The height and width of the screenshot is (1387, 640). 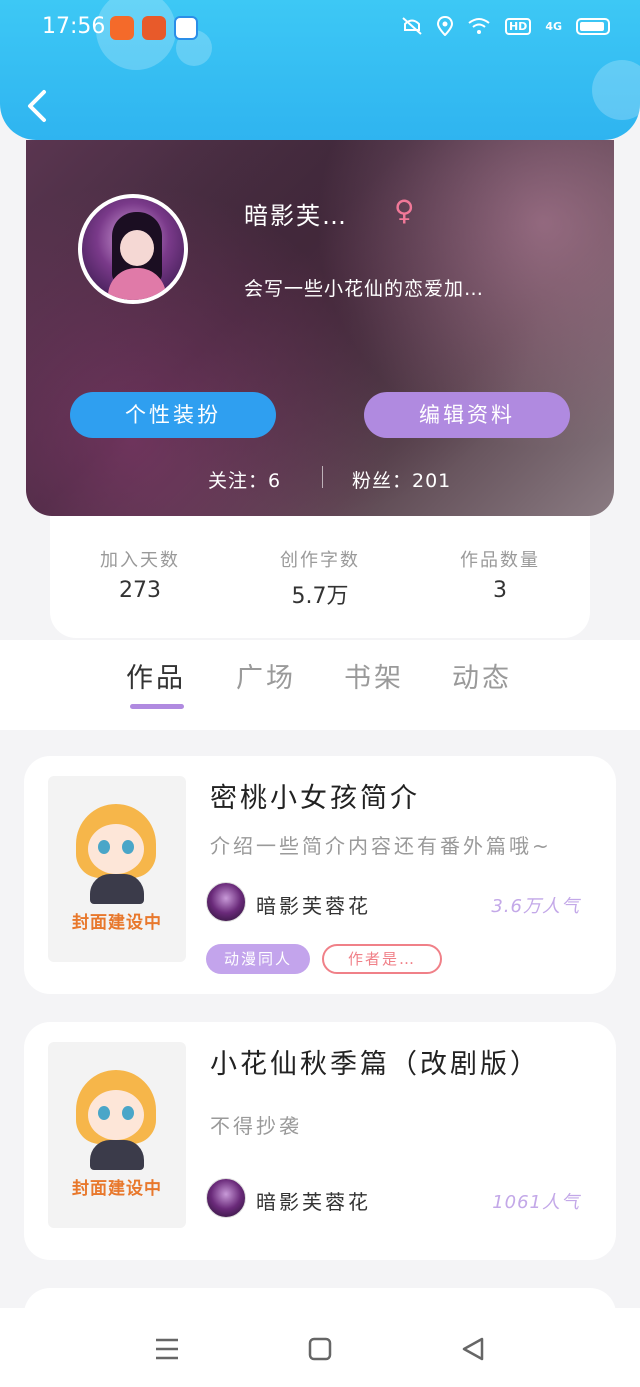 I want to click on back-button, so click(x=38, y=106).